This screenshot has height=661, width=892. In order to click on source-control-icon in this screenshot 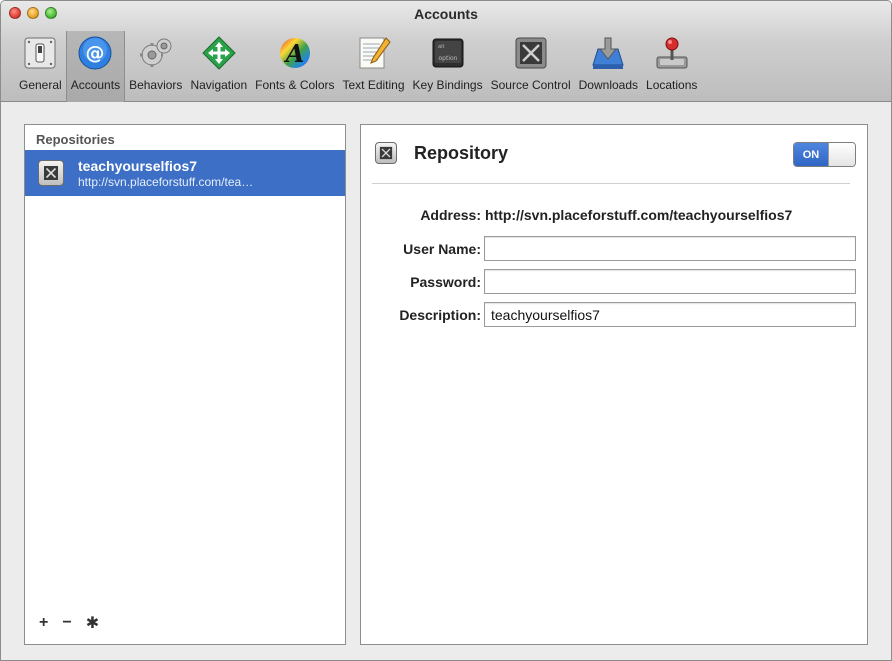, I will do `click(531, 53)`.